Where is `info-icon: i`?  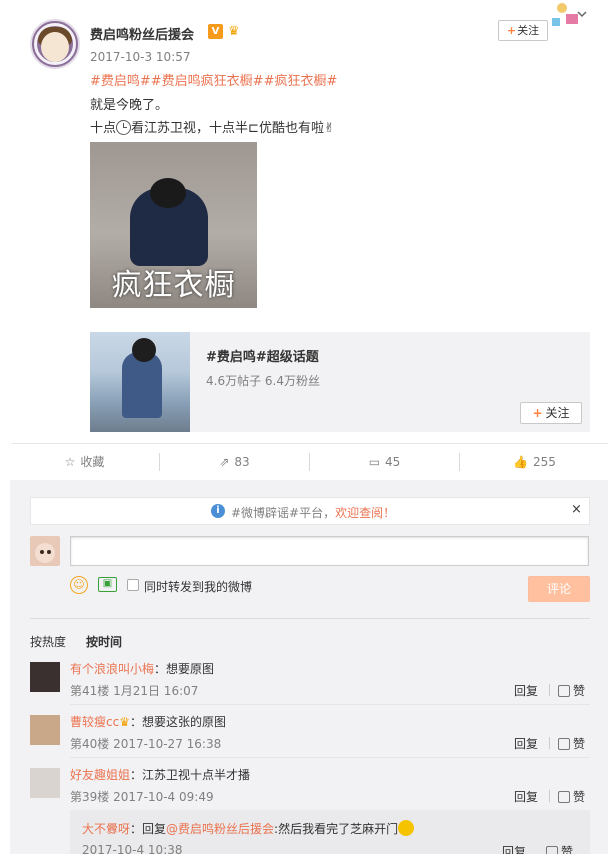 info-icon: i is located at coordinates (218, 511).